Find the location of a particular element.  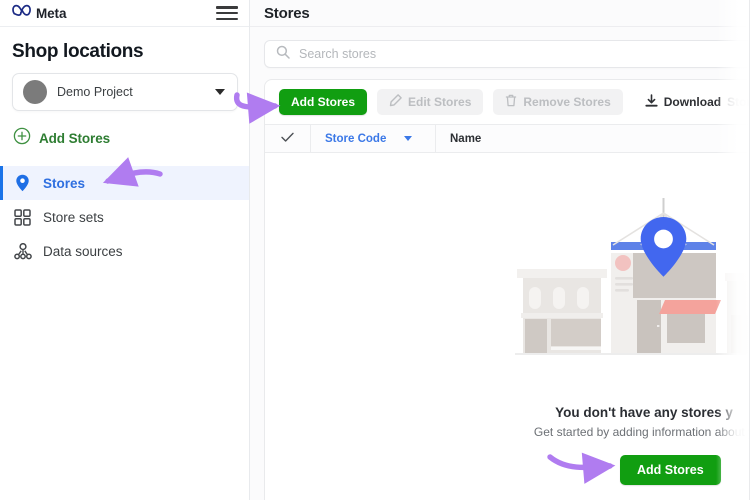

chevron-down-icon is located at coordinates (220, 92).